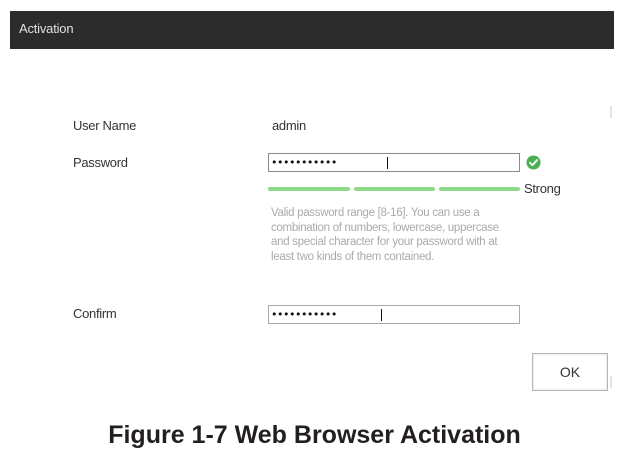 This screenshot has height=461, width=629. What do you see at coordinates (105, 125) in the screenshot?
I see `username-label: User Name` at bounding box center [105, 125].